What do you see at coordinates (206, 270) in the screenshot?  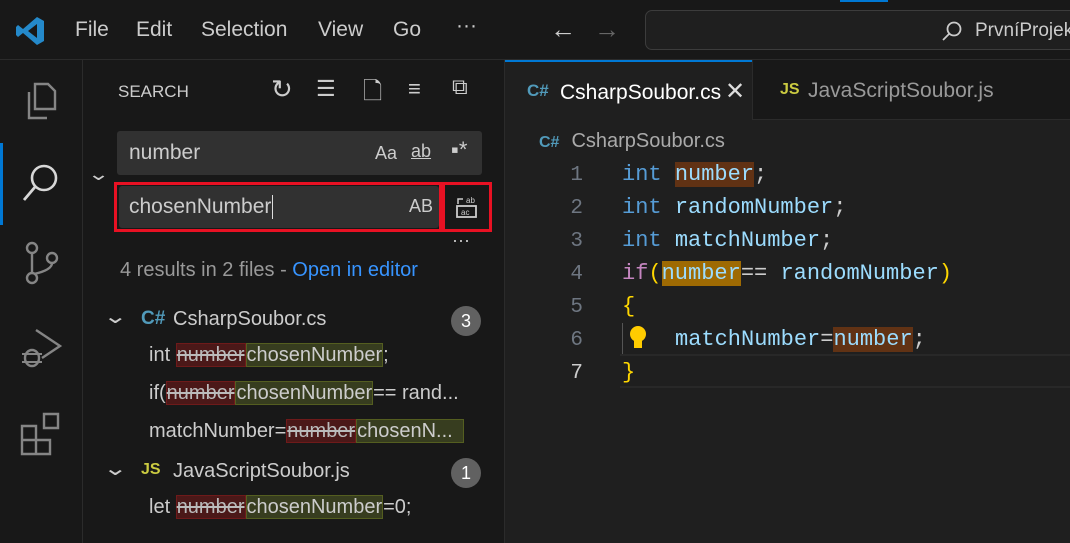 I see `results-count: 4 results in 2 files -` at bounding box center [206, 270].